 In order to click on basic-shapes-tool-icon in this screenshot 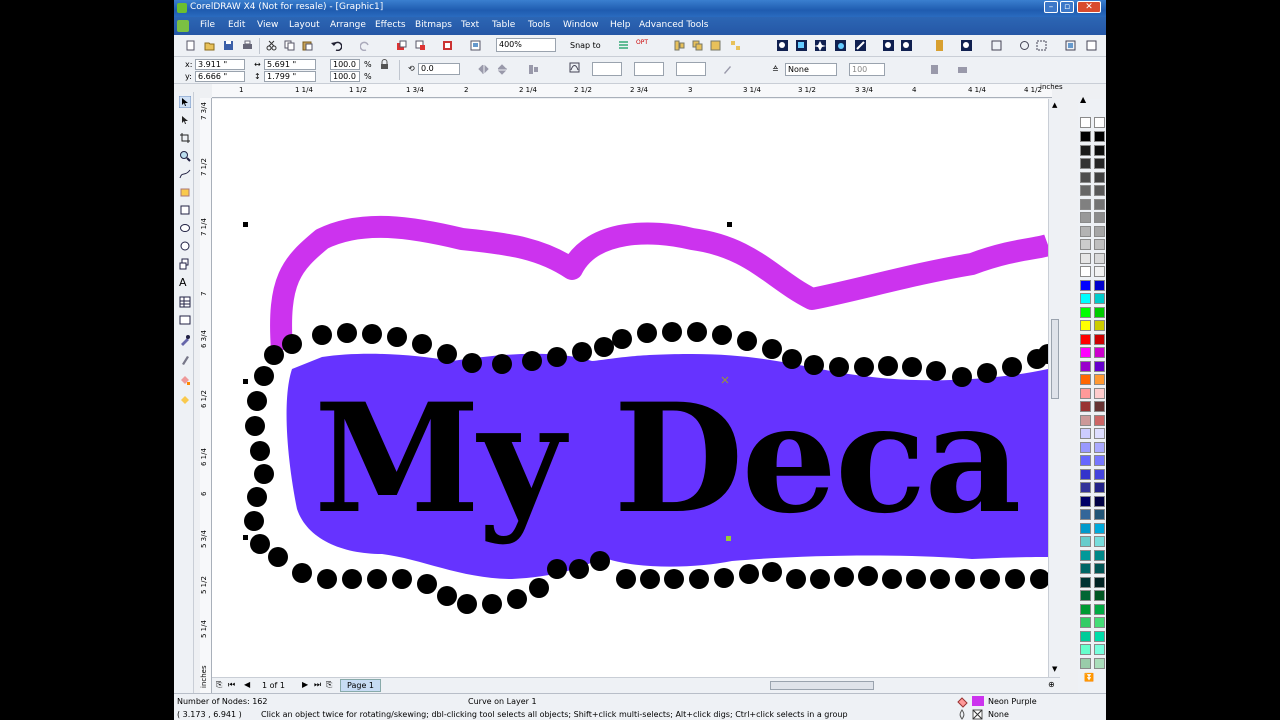, I will do `click(185, 264)`.